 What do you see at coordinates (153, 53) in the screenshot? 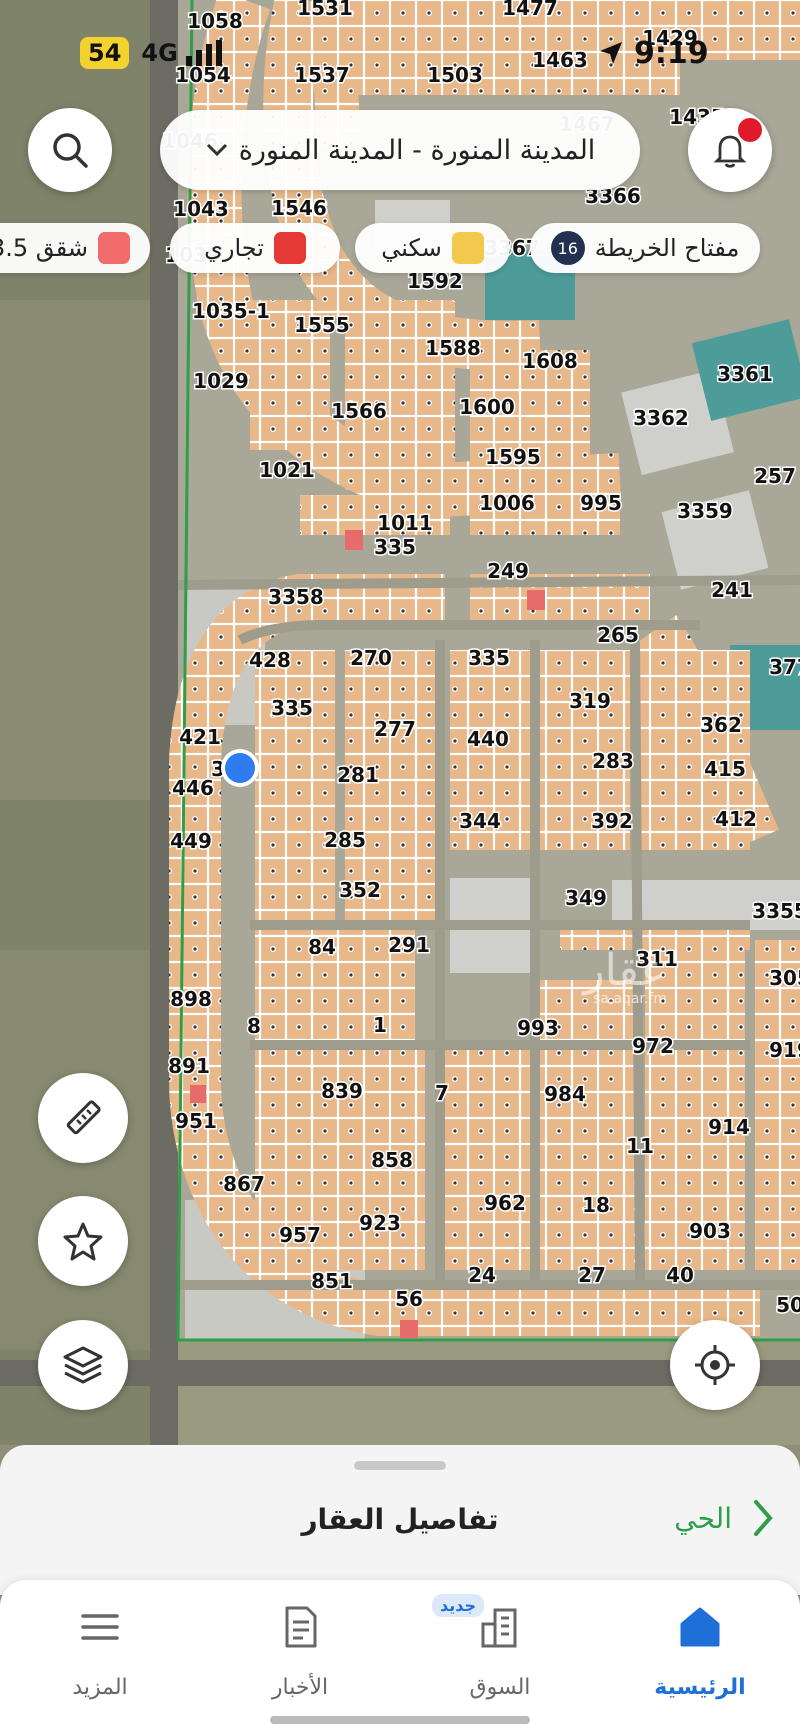
I see `status-bar-left: 54 4G` at bounding box center [153, 53].